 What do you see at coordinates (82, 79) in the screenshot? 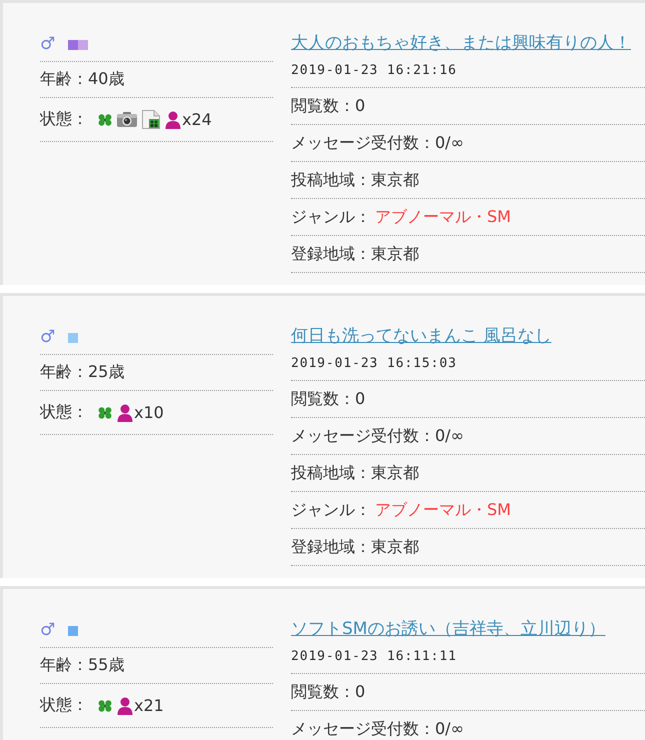
I see `age-text: 年齢：40歳` at bounding box center [82, 79].